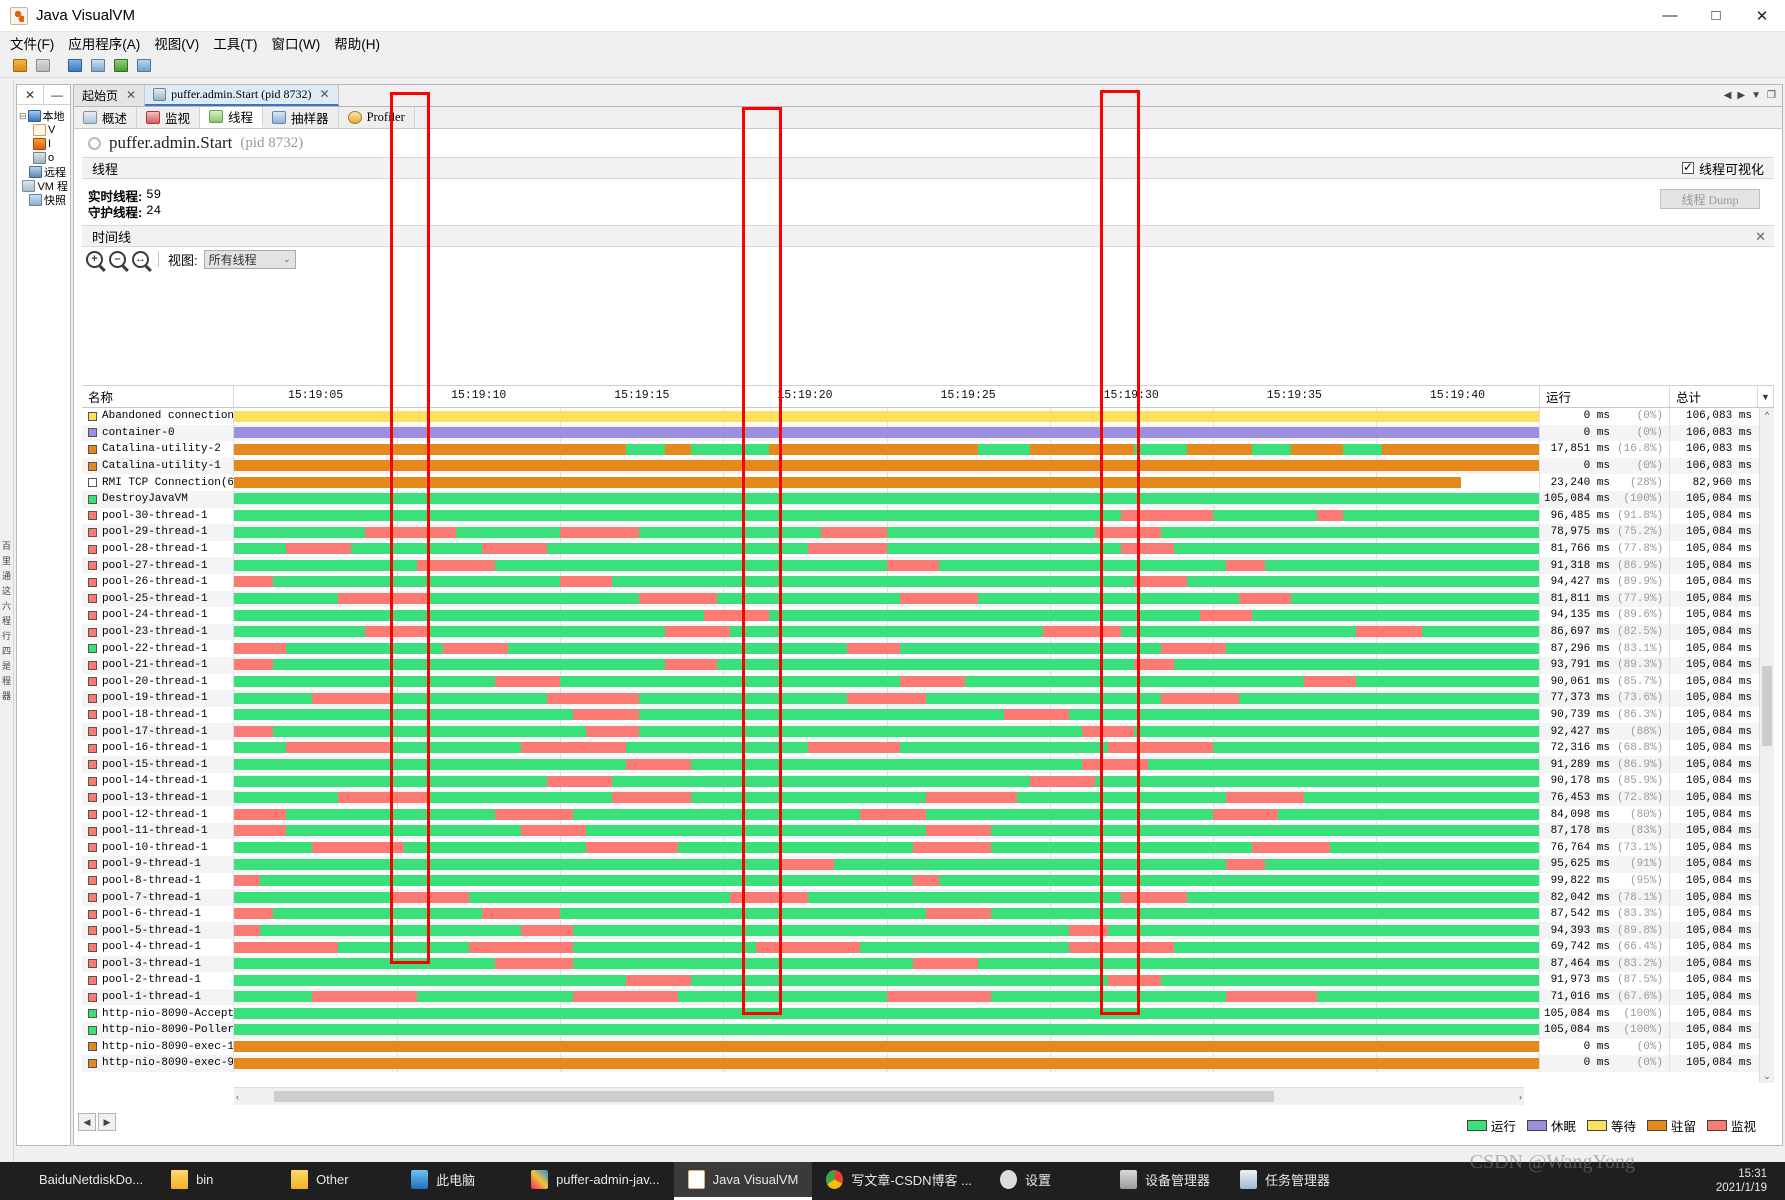 Image resolution: width=1785 pixels, height=1200 pixels. I want to click on column-header-total: 总计, so click(1714, 396).